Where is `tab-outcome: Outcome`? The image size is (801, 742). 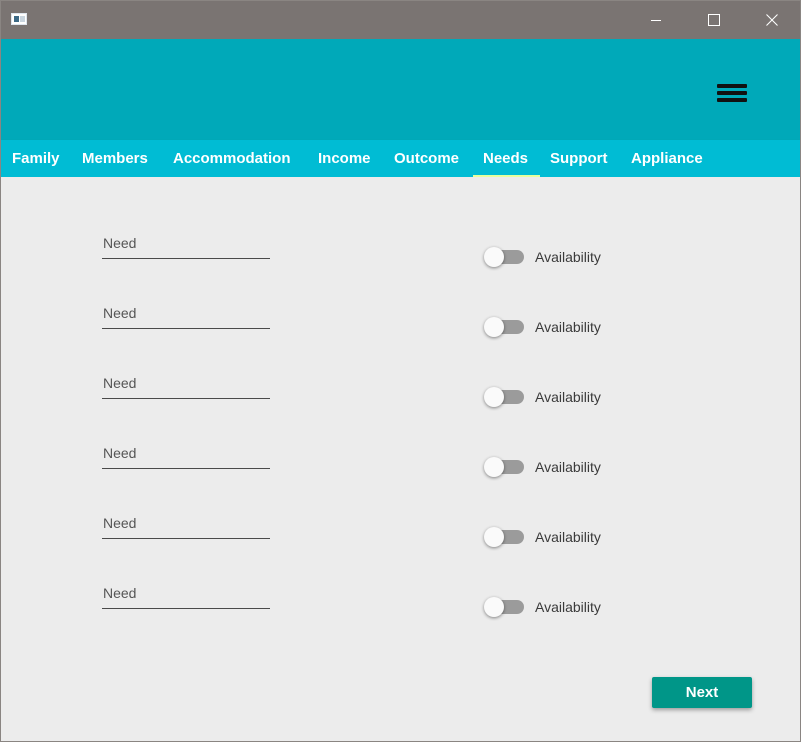
tab-outcome: Outcome is located at coordinates (426, 158).